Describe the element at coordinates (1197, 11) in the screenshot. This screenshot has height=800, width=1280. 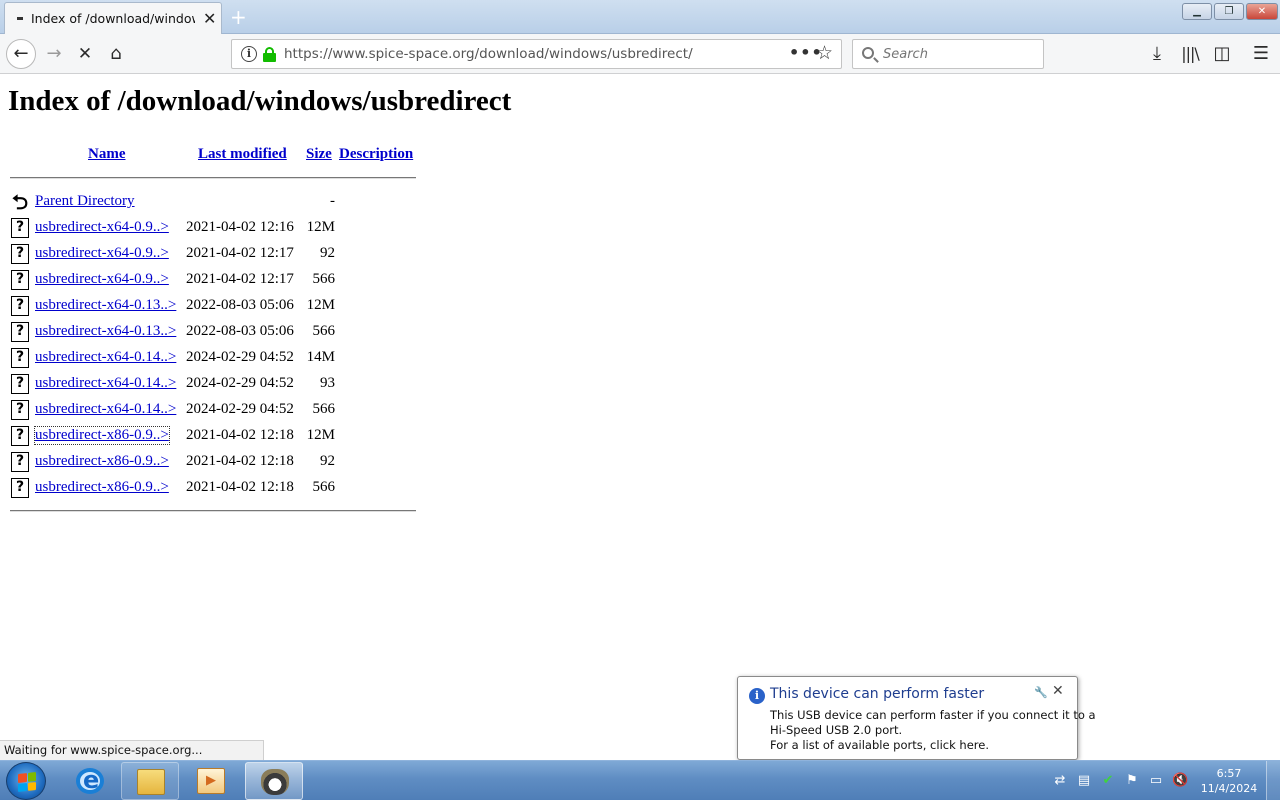
I see `minimize-button: ▁` at that location.